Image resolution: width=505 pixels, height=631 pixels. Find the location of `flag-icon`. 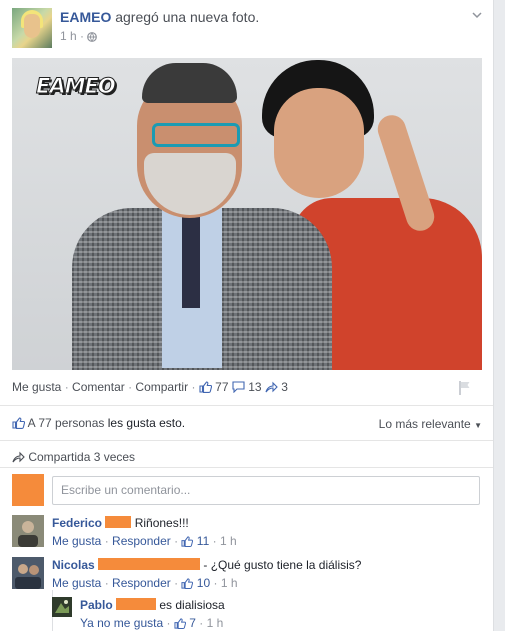

flag-icon is located at coordinates (465, 388).